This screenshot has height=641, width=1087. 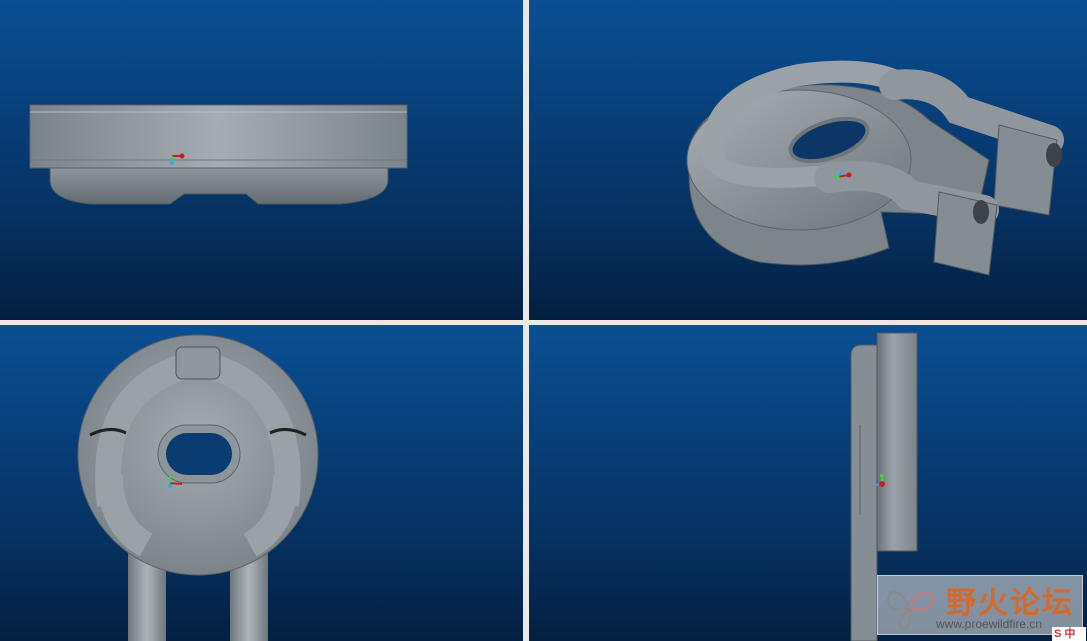 I want to click on ime-indicator: S 中, so click(x=1069, y=634).